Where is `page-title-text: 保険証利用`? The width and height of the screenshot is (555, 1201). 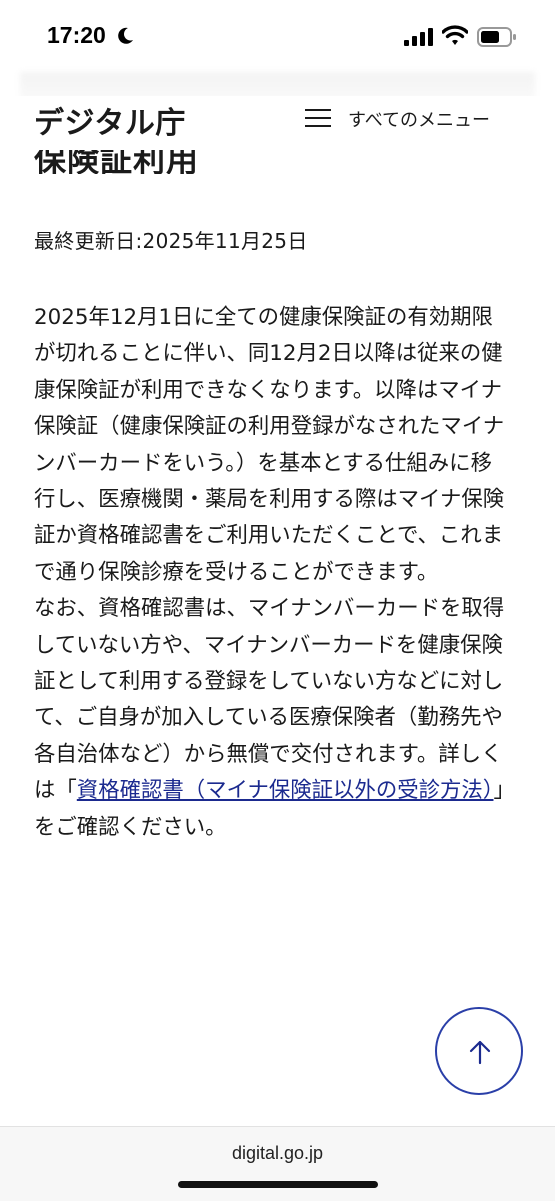
page-title-text: 保険証利用 is located at coordinates (117, 162).